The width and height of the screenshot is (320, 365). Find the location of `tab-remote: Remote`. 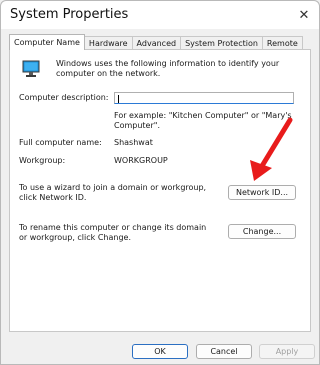

tab-remote: Remote is located at coordinates (282, 43).